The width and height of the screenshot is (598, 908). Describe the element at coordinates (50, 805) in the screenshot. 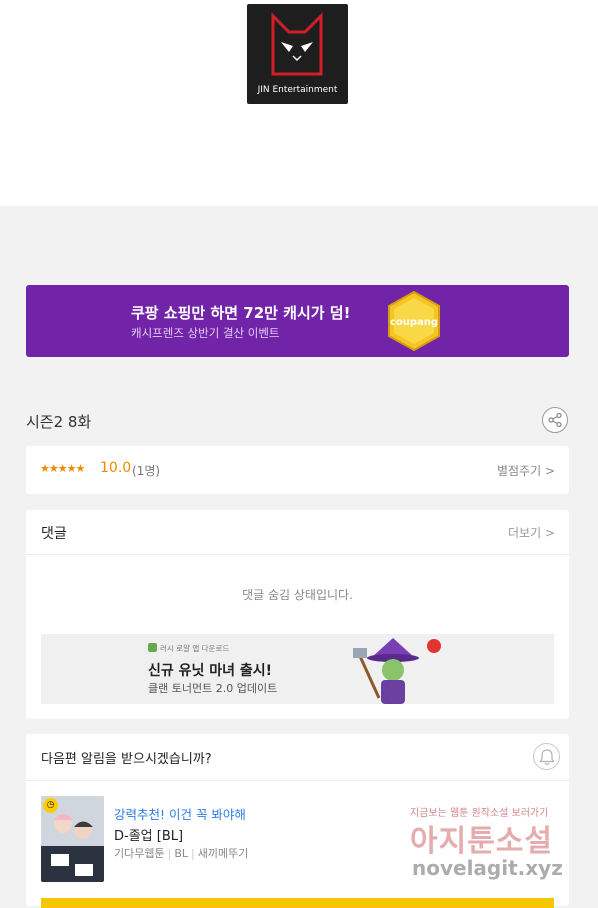

I see `wait-free-clock-icon: ◷` at that location.